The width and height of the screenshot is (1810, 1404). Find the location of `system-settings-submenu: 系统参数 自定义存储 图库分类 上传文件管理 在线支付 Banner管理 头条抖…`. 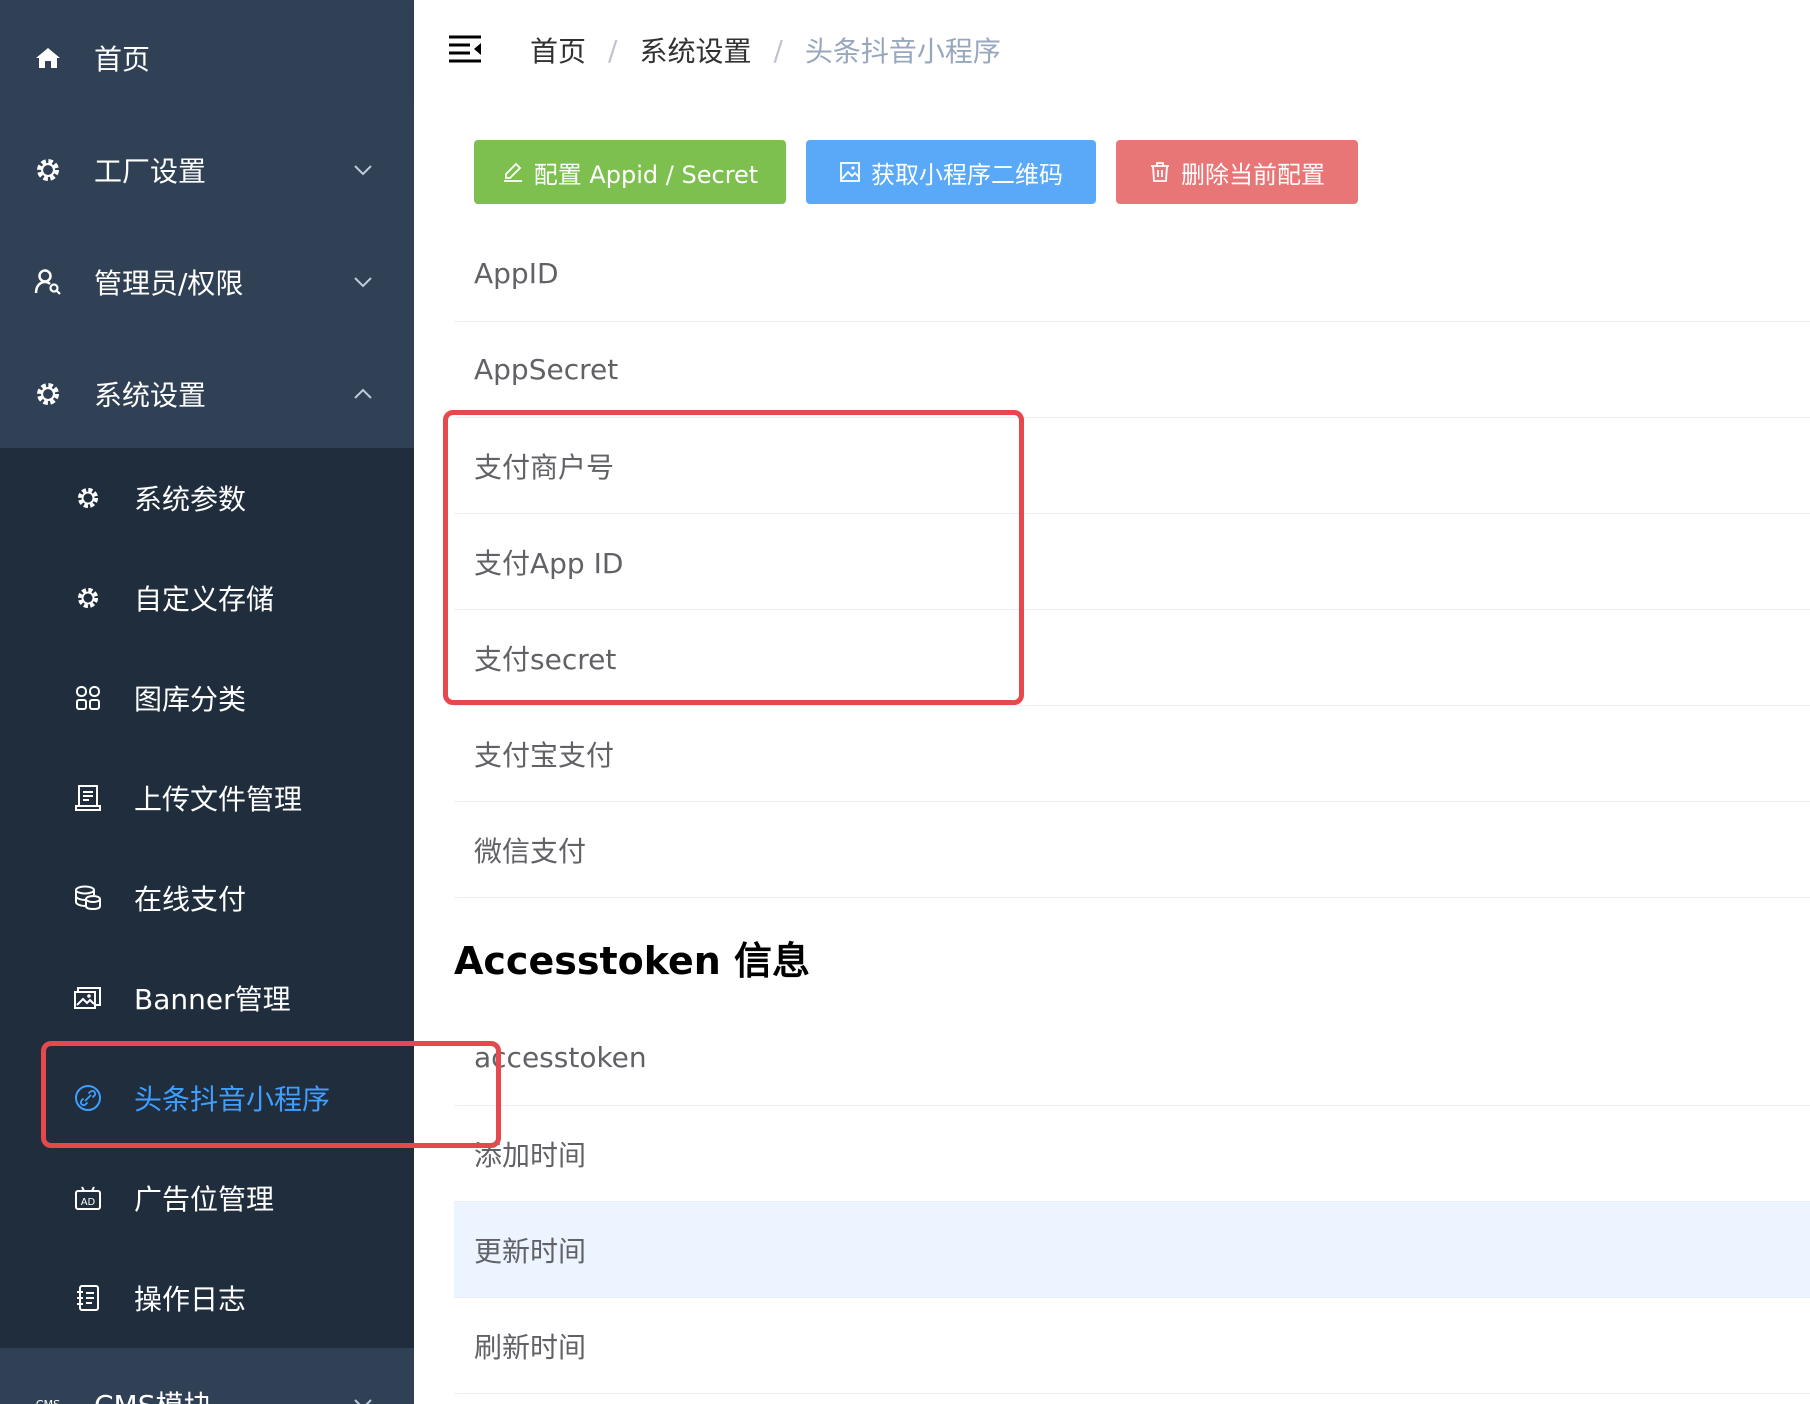

system-settings-submenu: 系统参数 自定义存储 图库分类 上传文件管理 在线支付 Banner管理 头条抖… is located at coordinates (207, 898).